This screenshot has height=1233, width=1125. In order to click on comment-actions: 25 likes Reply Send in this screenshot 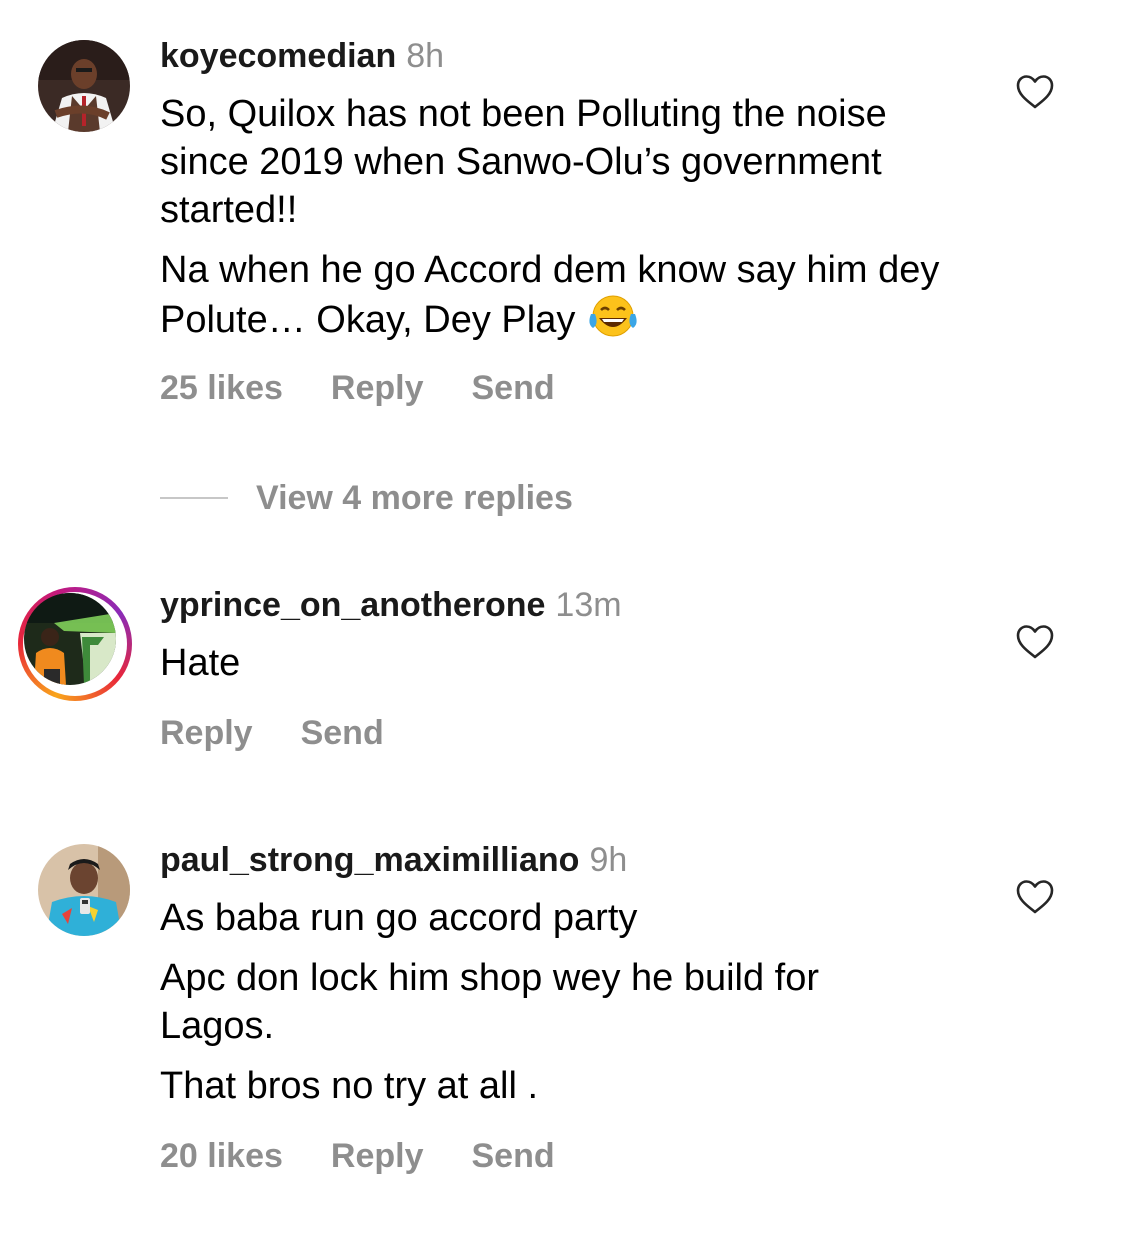, I will do `click(381, 388)`.